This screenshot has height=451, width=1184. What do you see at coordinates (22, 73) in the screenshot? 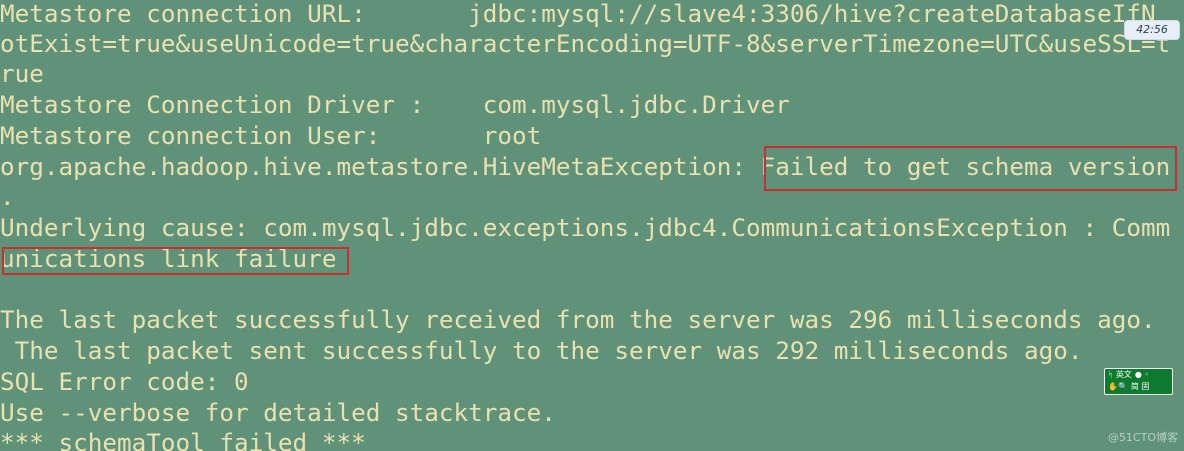
I see `terminal-line-3: rue` at bounding box center [22, 73].